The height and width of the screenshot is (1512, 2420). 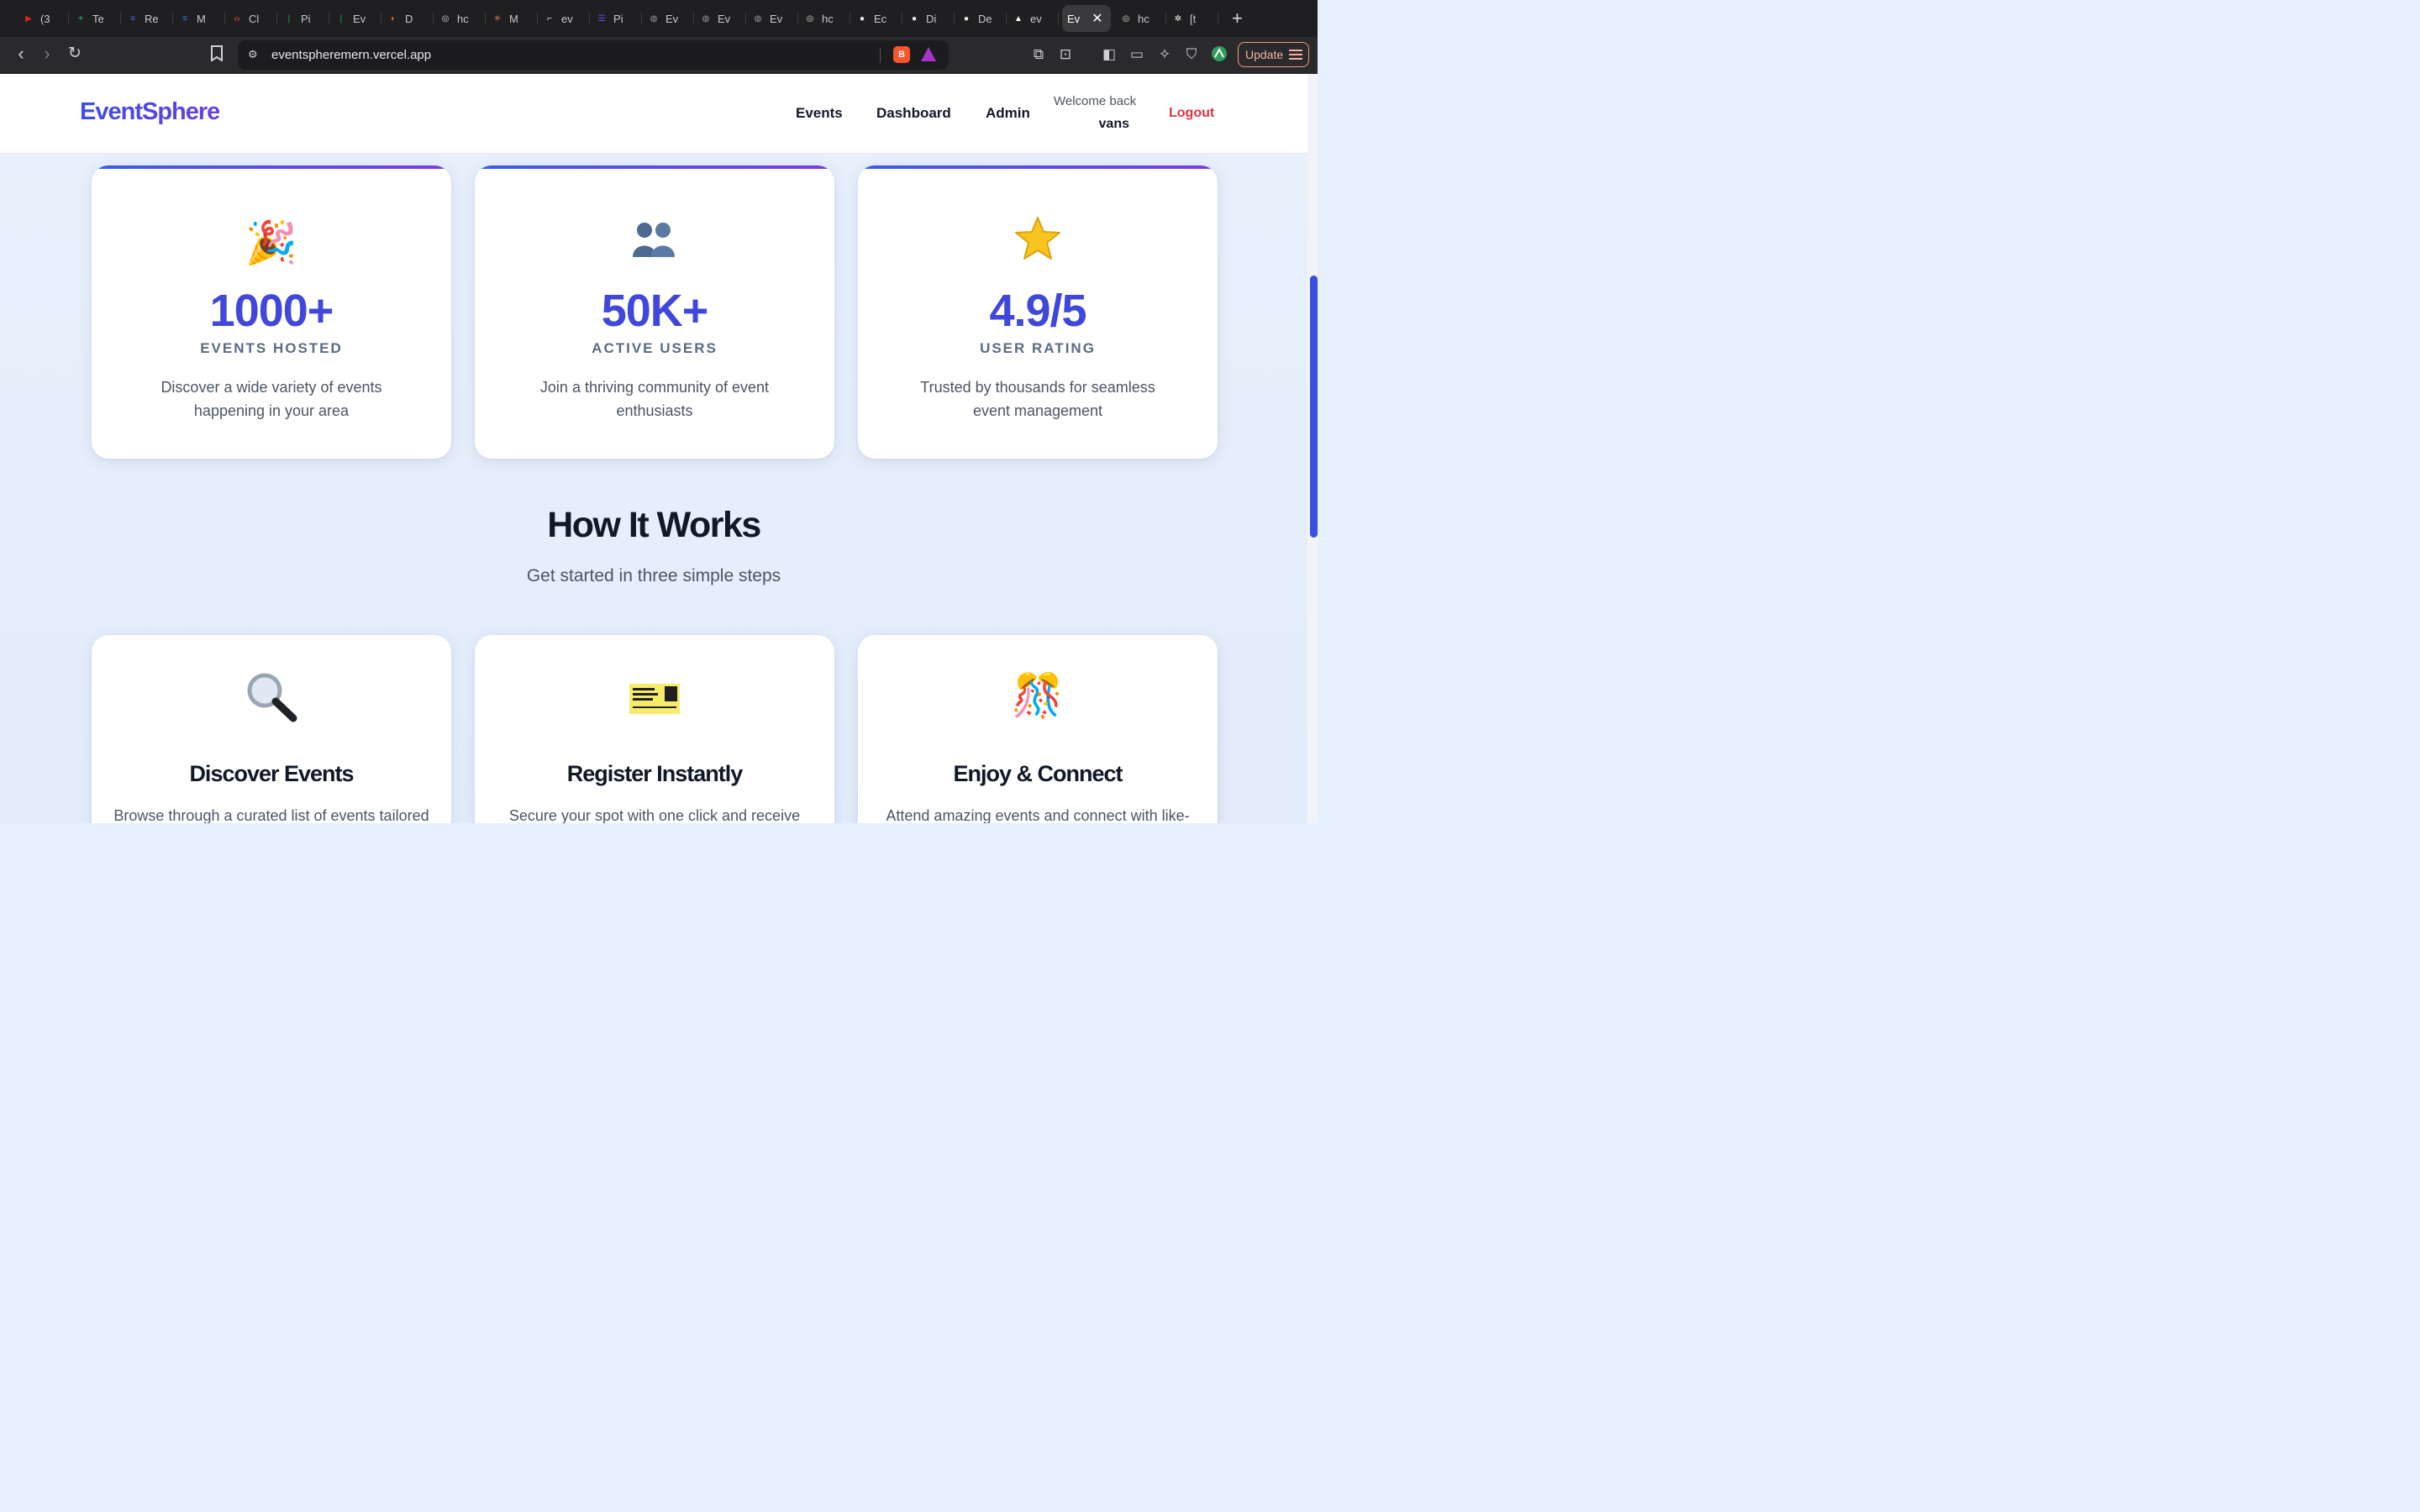 What do you see at coordinates (1192, 113) in the screenshot?
I see `logout-button: Logout` at bounding box center [1192, 113].